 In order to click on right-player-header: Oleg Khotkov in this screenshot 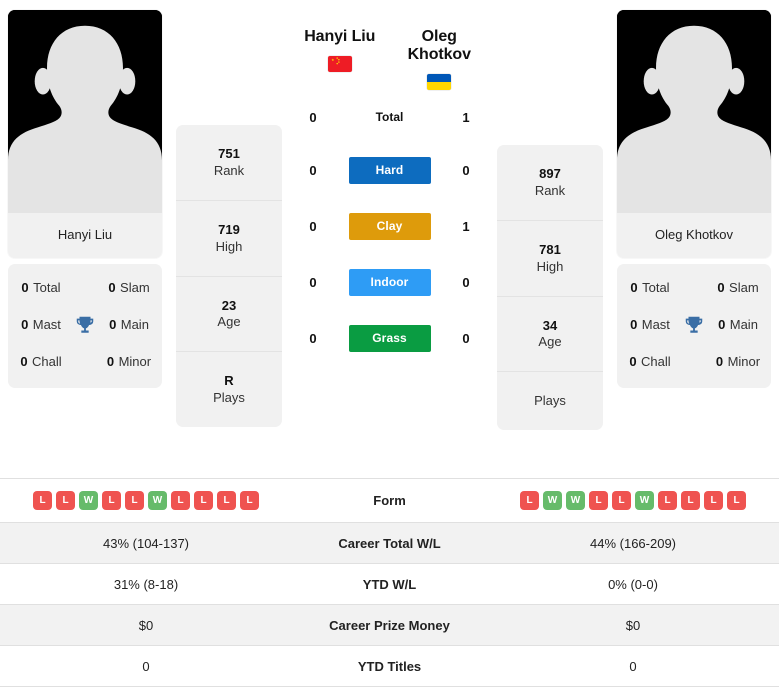, I will do `click(440, 59)`.